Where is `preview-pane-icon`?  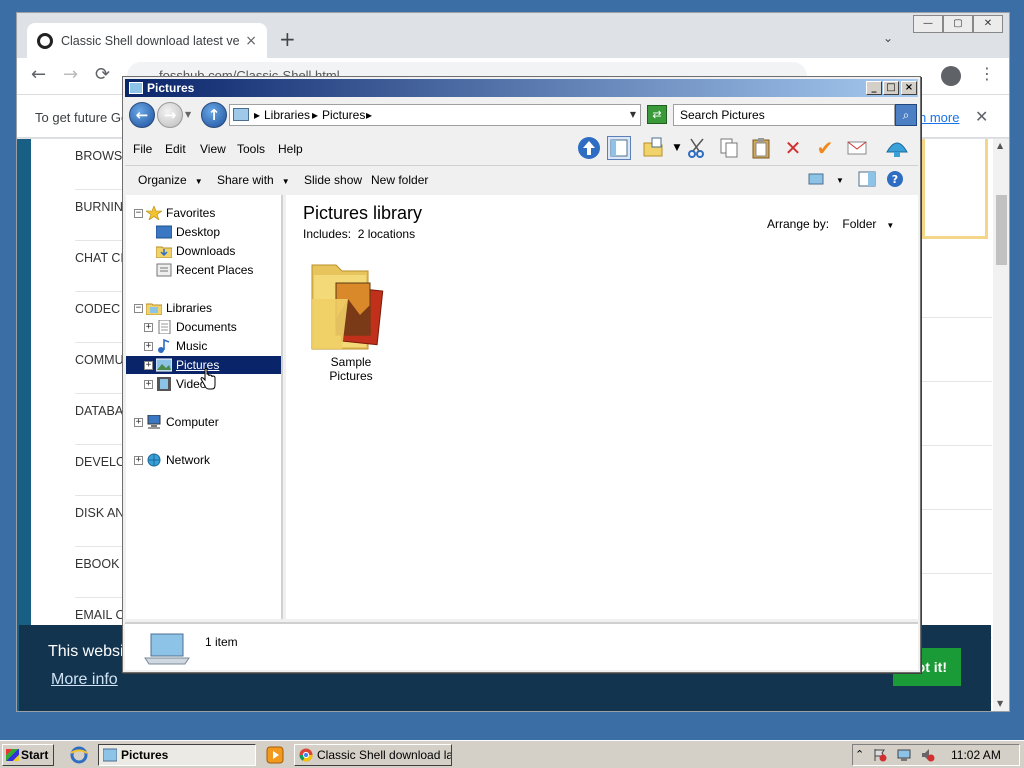 preview-pane-icon is located at coordinates (867, 179).